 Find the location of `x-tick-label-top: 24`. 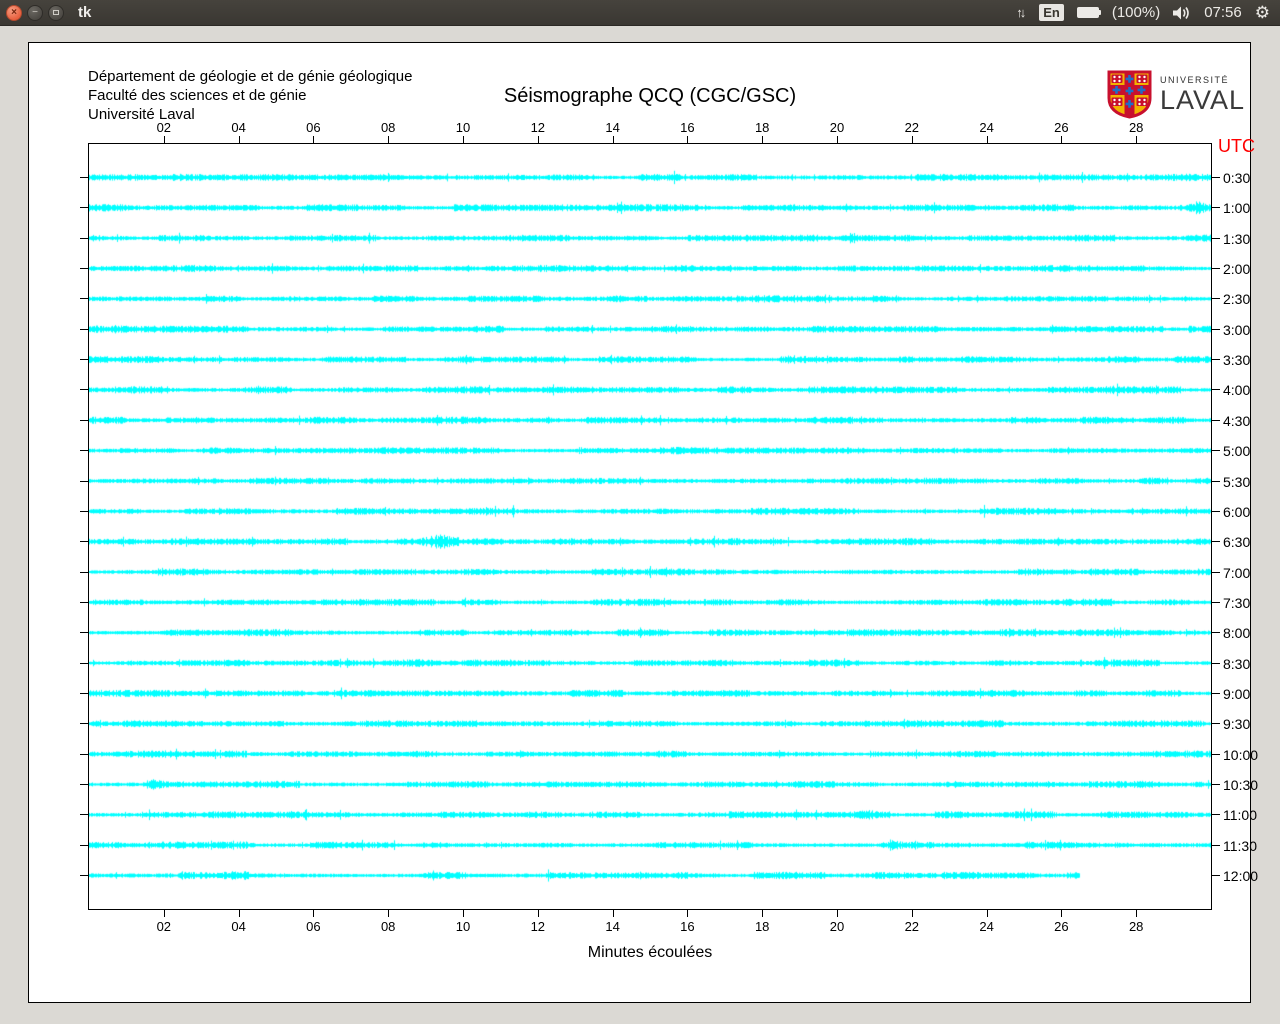

x-tick-label-top: 24 is located at coordinates (986, 127).